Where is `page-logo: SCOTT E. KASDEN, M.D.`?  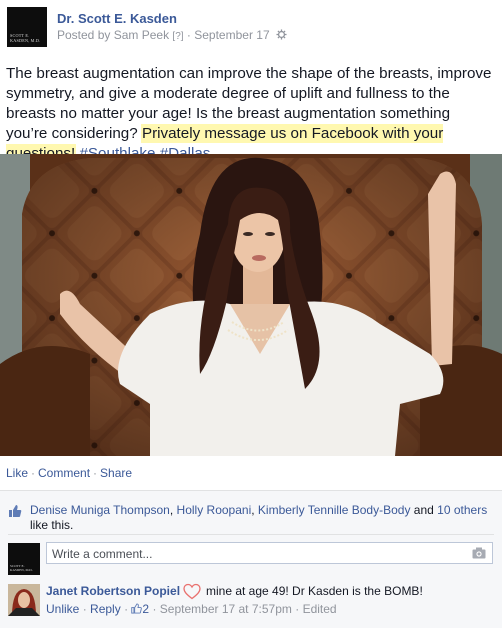 page-logo: SCOTT E. KASDEN, M.D. is located at coordinates (25, 38).